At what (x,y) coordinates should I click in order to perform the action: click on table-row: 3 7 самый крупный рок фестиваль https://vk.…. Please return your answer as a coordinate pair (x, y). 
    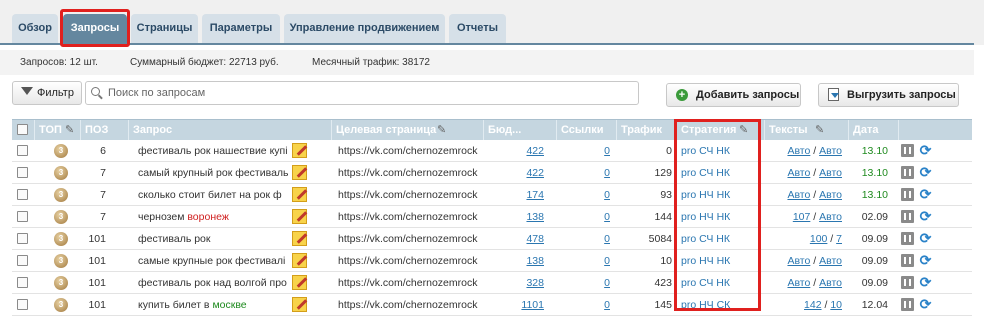
    Looking at the image, I should click on (492, 173).